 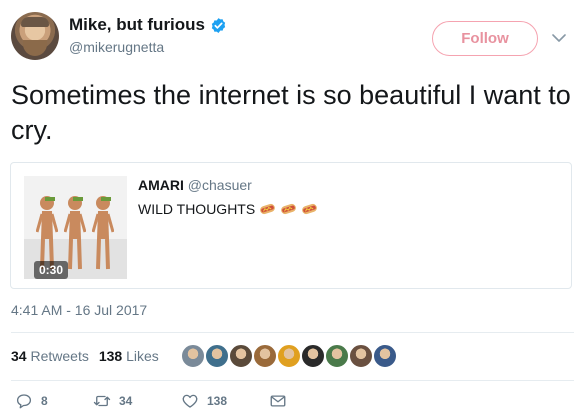 What do you see at coordinates (51, 270) in the screenshot?
I see `video-duration: 0:30` at bounding box center [51, 270].